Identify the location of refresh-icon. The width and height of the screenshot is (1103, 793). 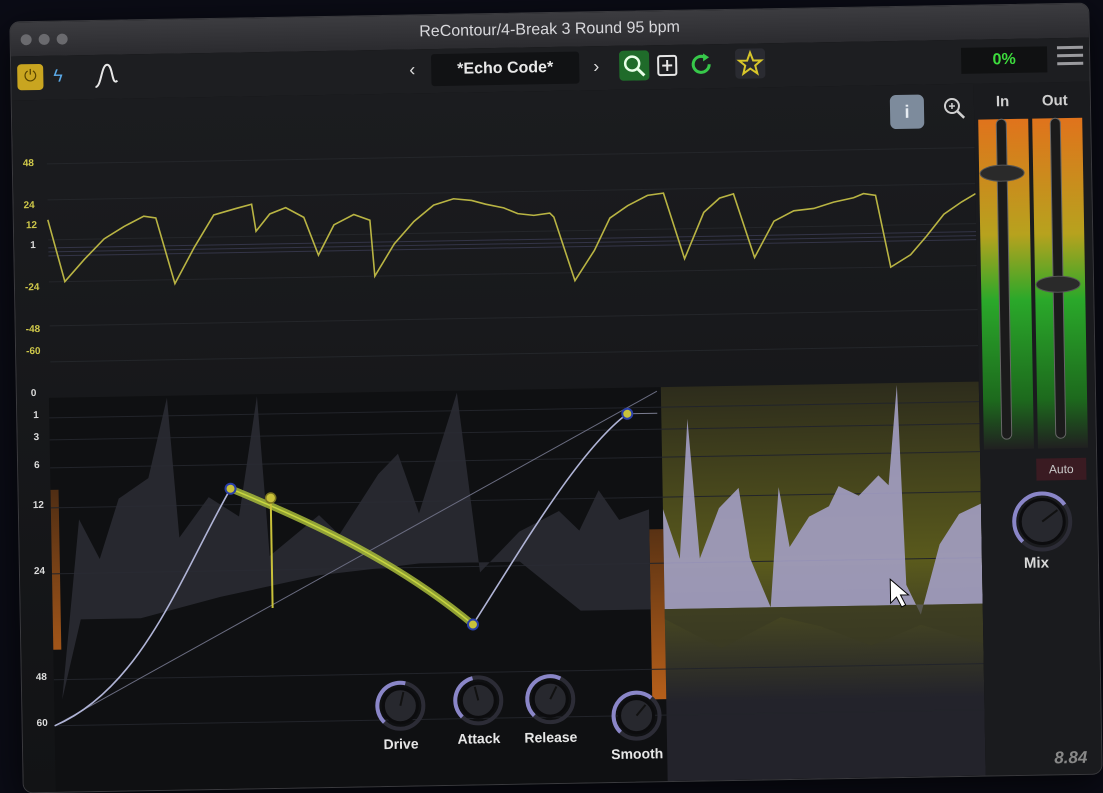
(702, 64).